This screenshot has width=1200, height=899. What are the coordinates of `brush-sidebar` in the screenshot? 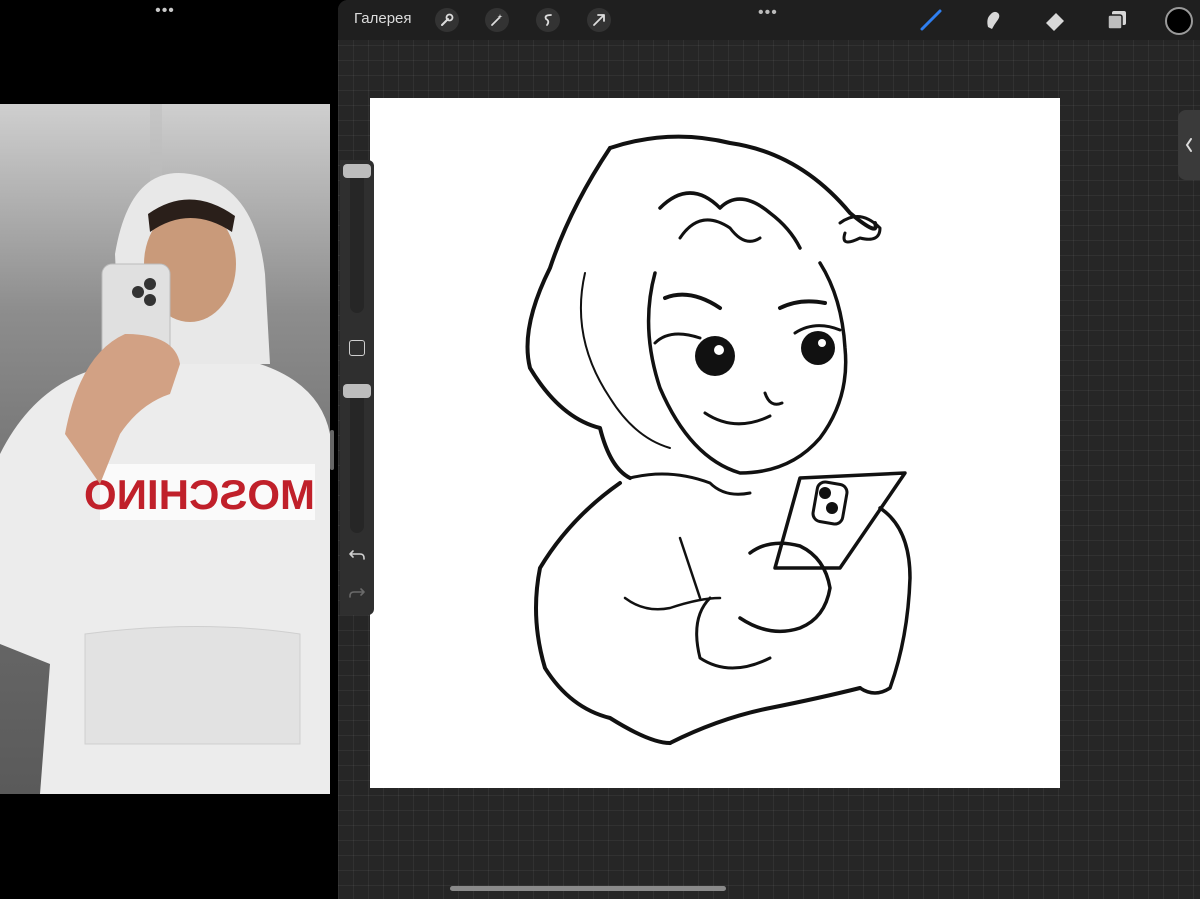 It's located at (357, 387).